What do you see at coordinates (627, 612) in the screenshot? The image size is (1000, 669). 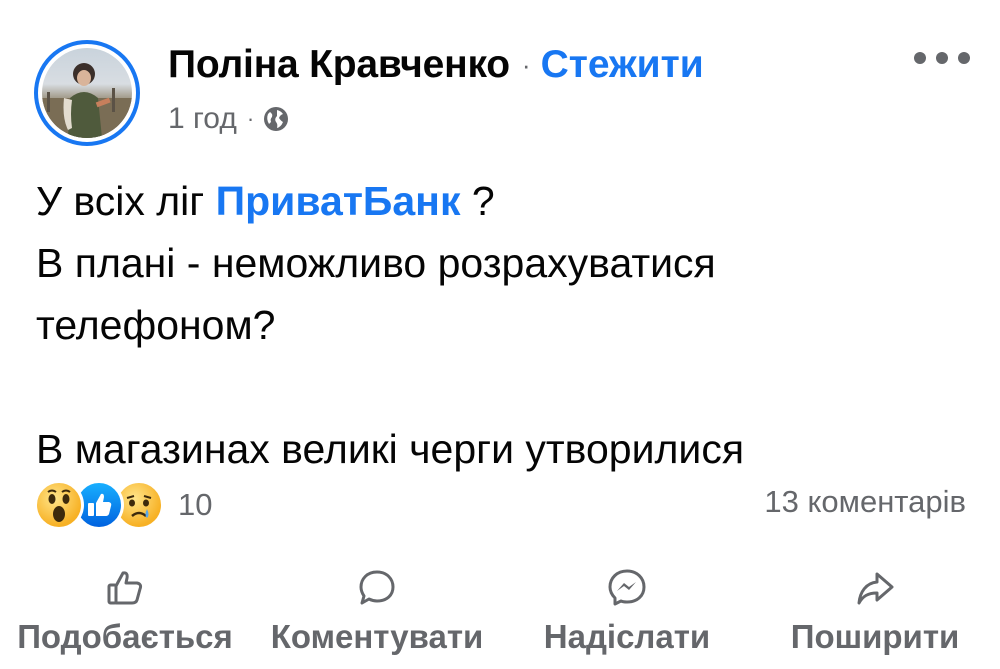 I see `send-button: Надіслати` at bounding box center [627, 612].